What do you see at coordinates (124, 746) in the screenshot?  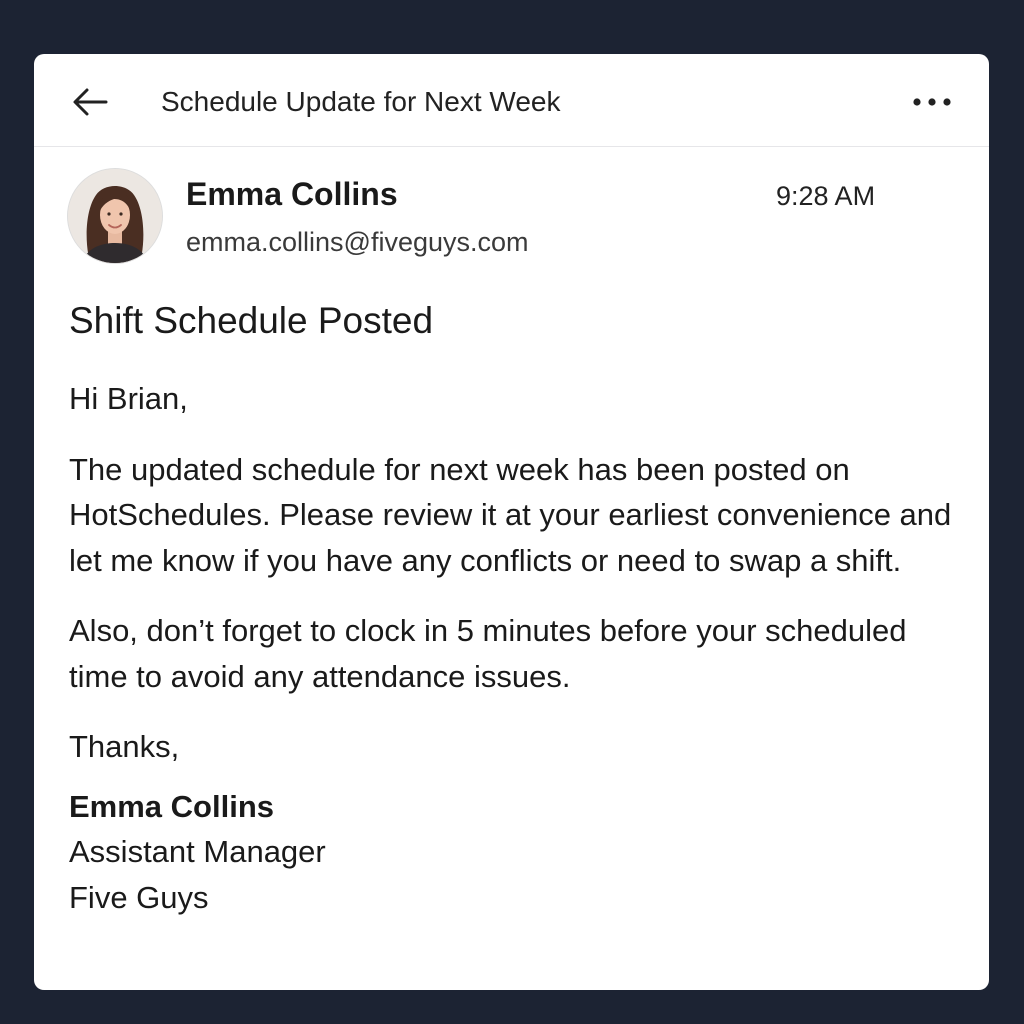 I see `closing-line: Thanks,` at bounding box center [124, 746].